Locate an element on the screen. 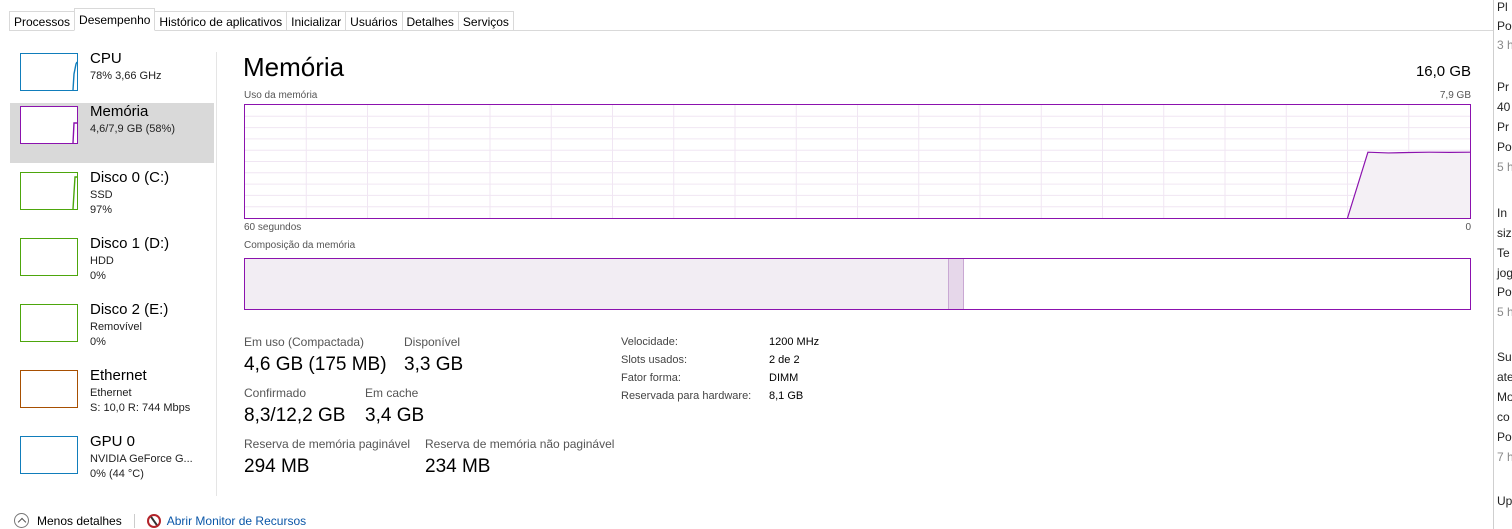 This screenshot has width=1512, height=529. property-value: 1200 MHz is located at coordinates (794, 342).